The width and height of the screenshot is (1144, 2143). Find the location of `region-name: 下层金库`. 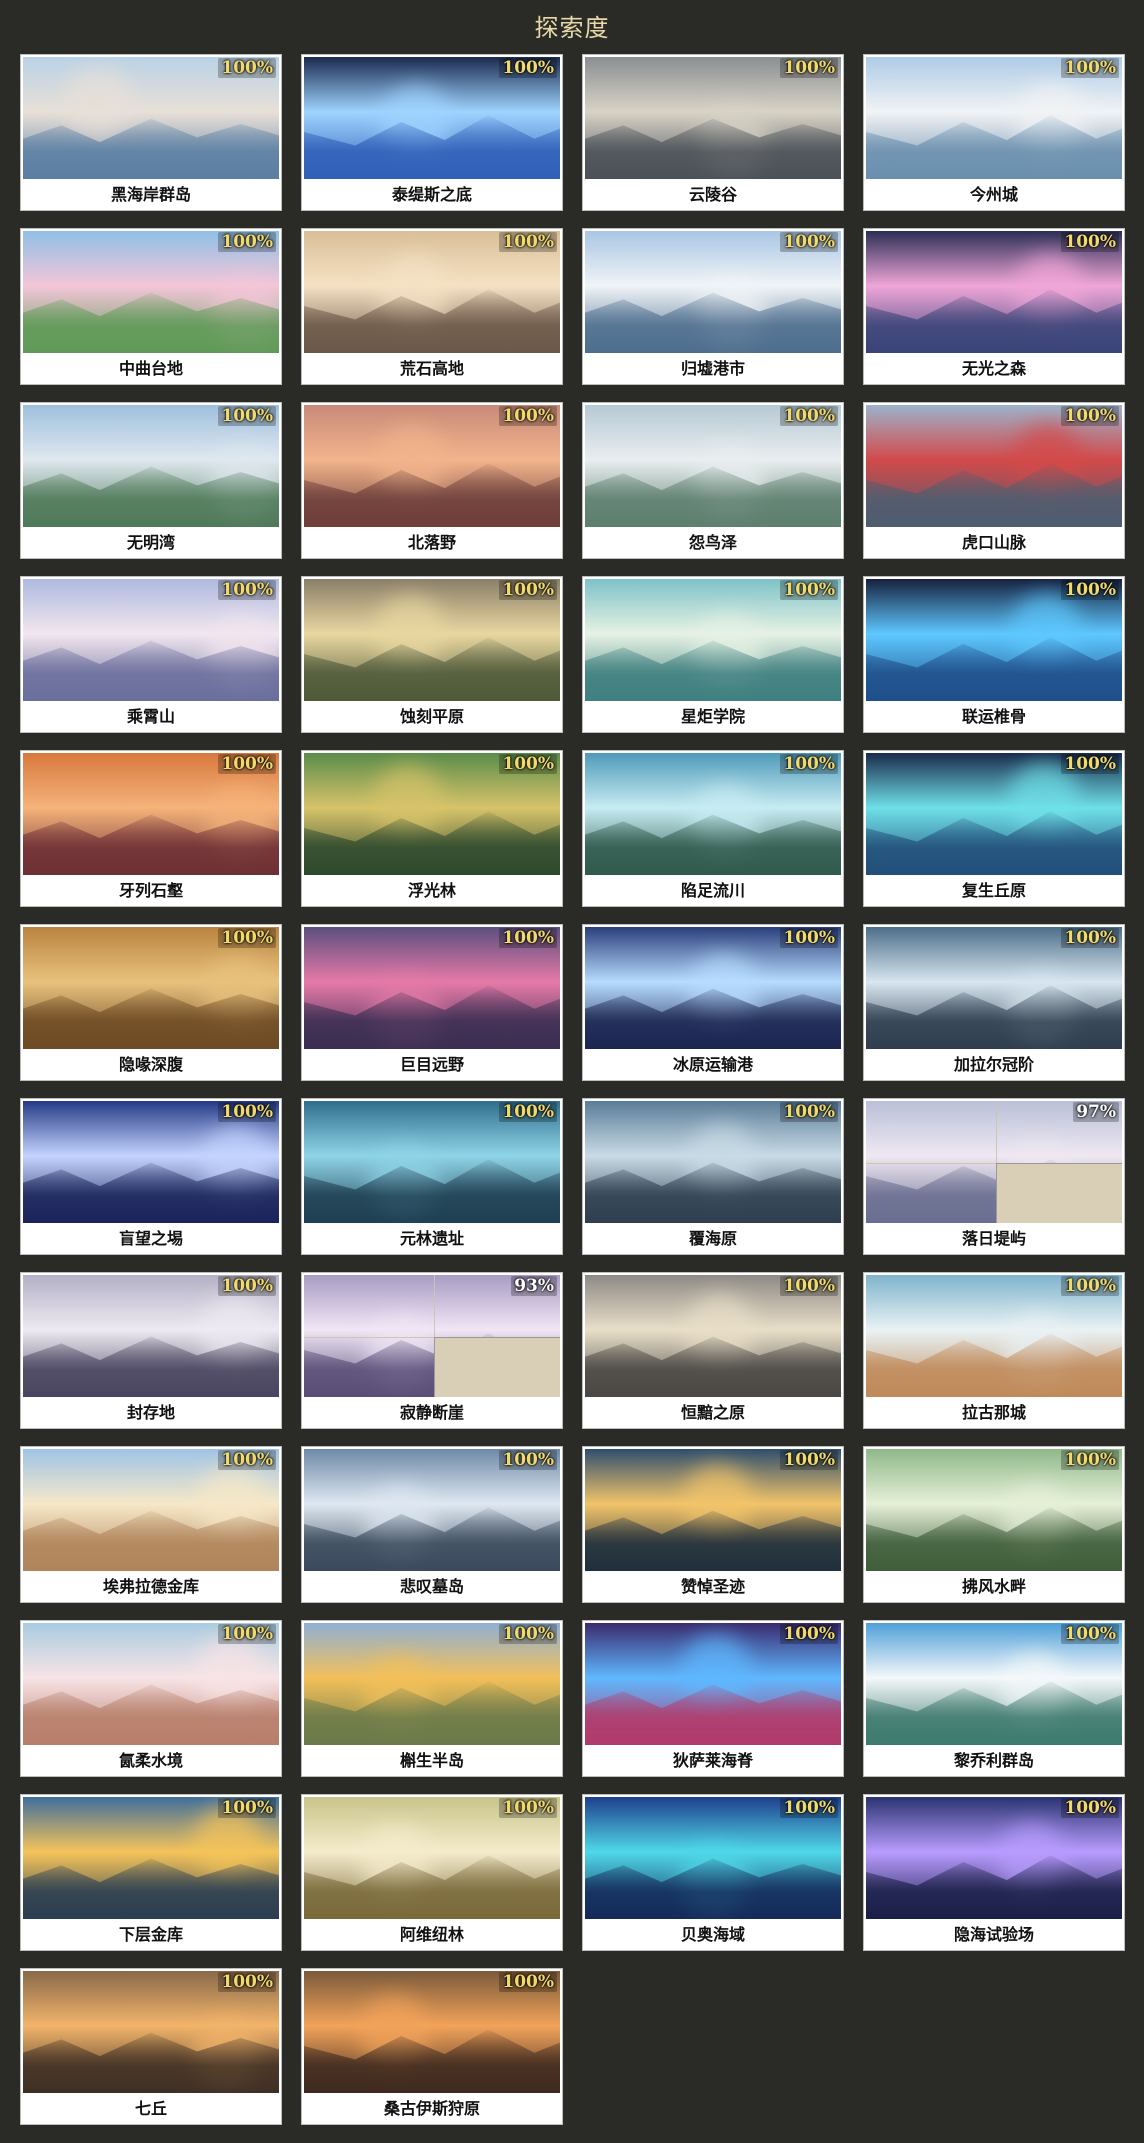

region-name: 下层金库 is located at coordinates (150, 1934).